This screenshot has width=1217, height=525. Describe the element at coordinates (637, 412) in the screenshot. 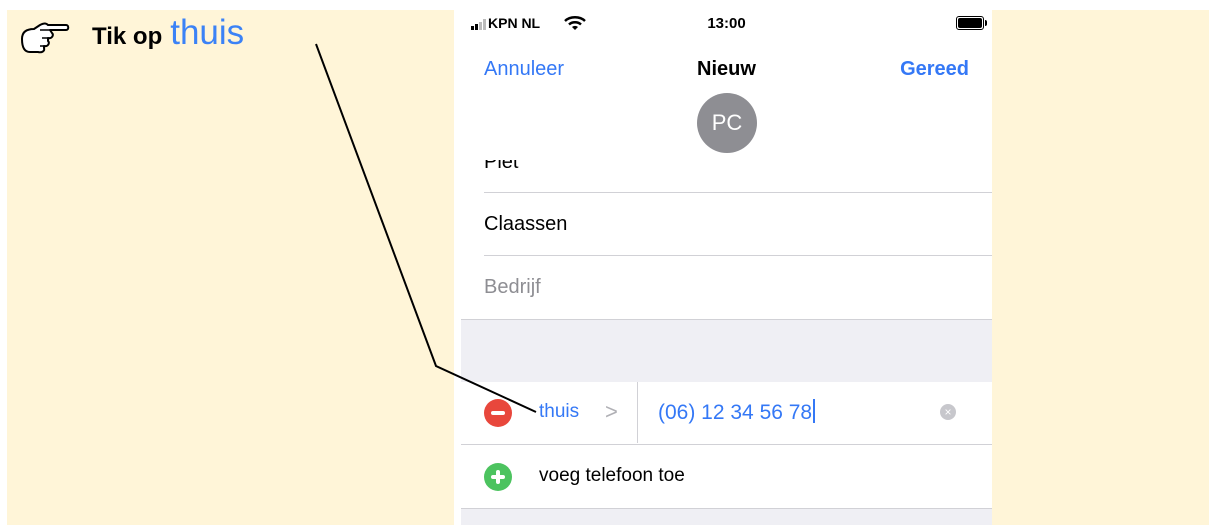

I see `divider` at that location.